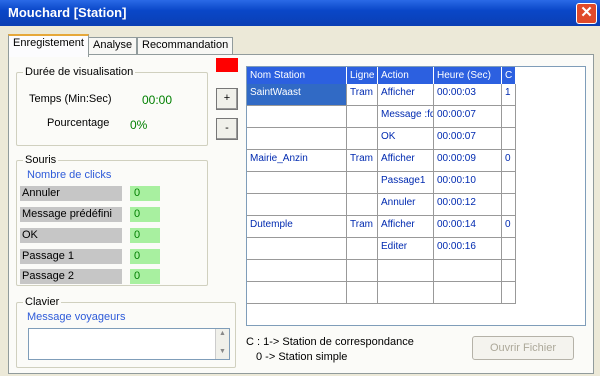  I want to click on cell-heure: 00:00:10, so click(468, 183).